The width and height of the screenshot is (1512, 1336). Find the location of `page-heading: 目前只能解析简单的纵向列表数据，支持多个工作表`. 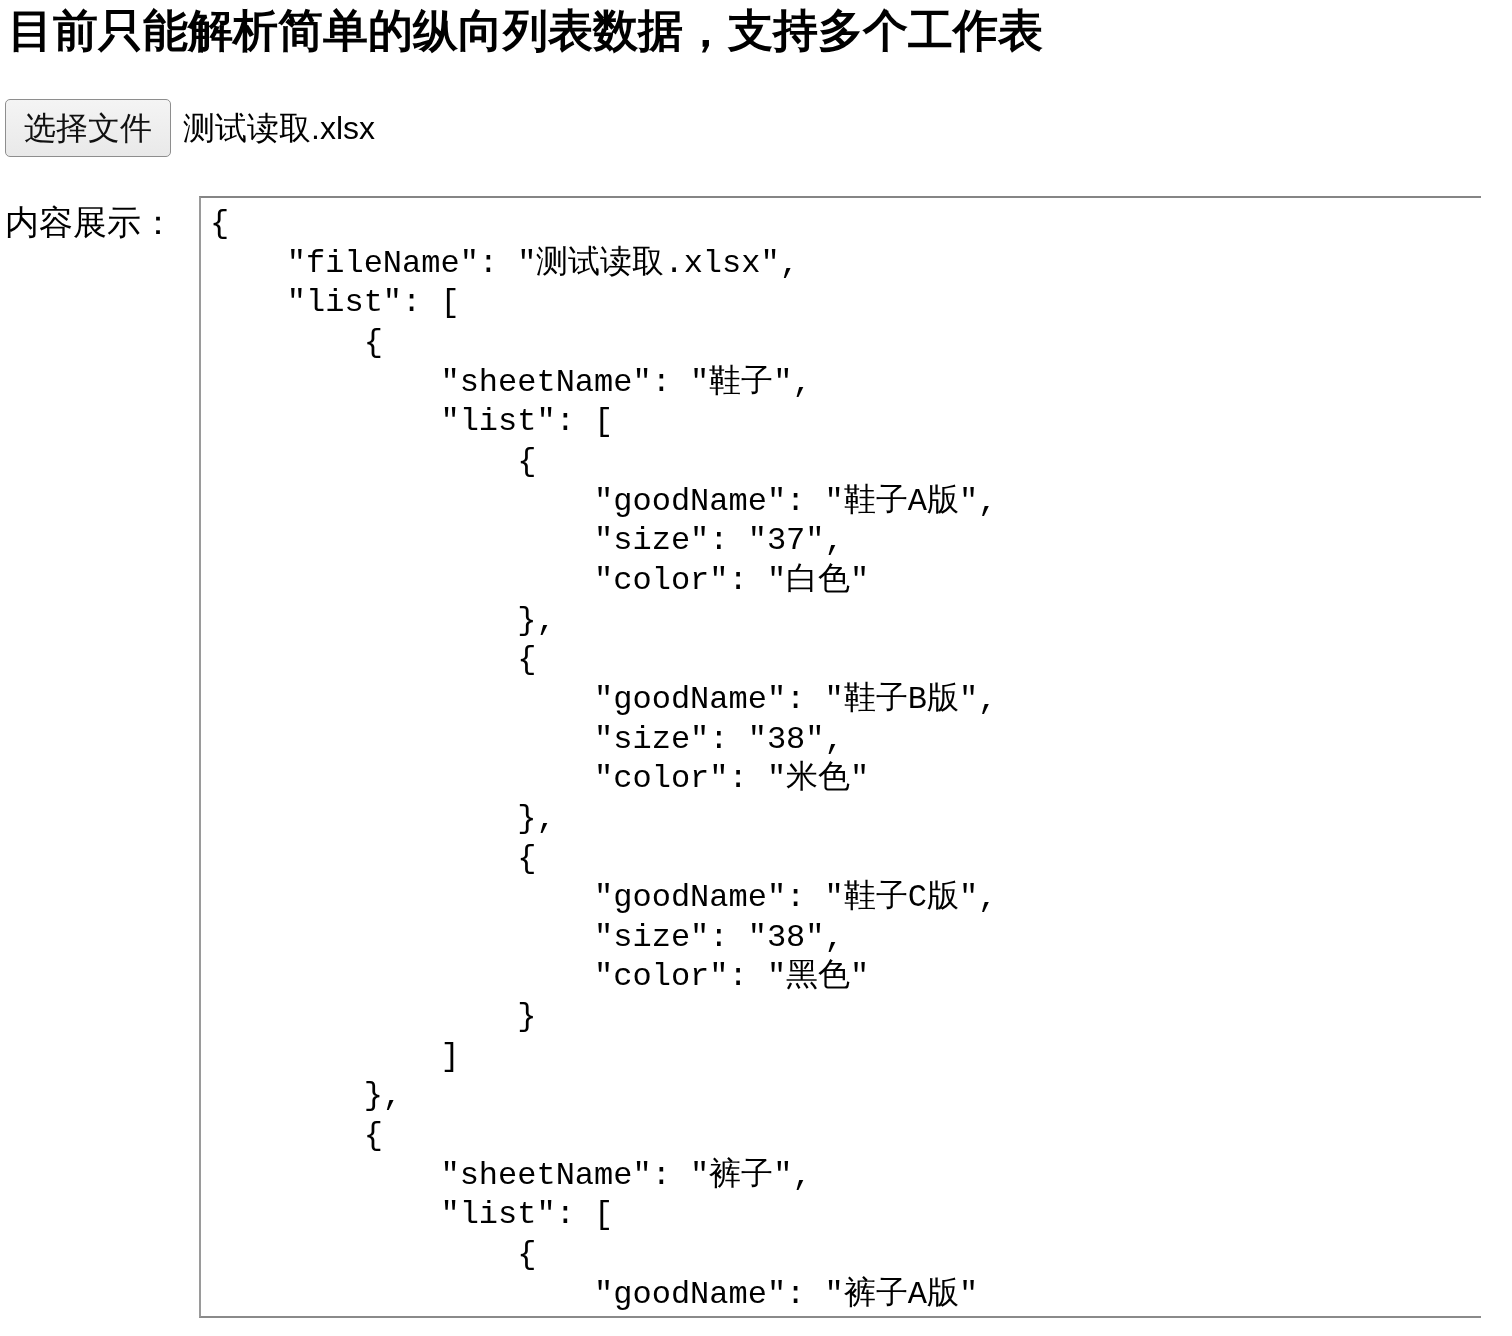

page-heading: 目前只能解析简单的纵向列表数据，支持多个工作表 is located at coordinates (525, 30).